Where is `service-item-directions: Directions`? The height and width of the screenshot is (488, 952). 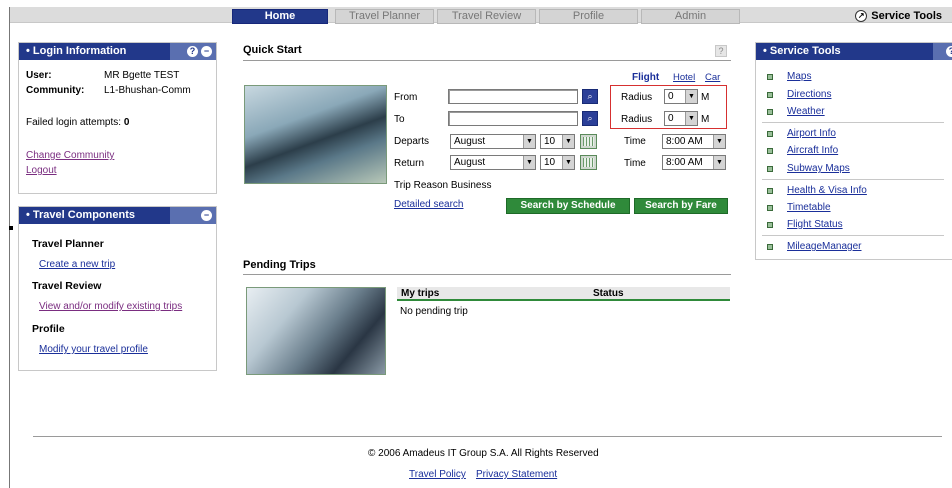
service-item-directions: Directions is located at coordinates (799, 94).